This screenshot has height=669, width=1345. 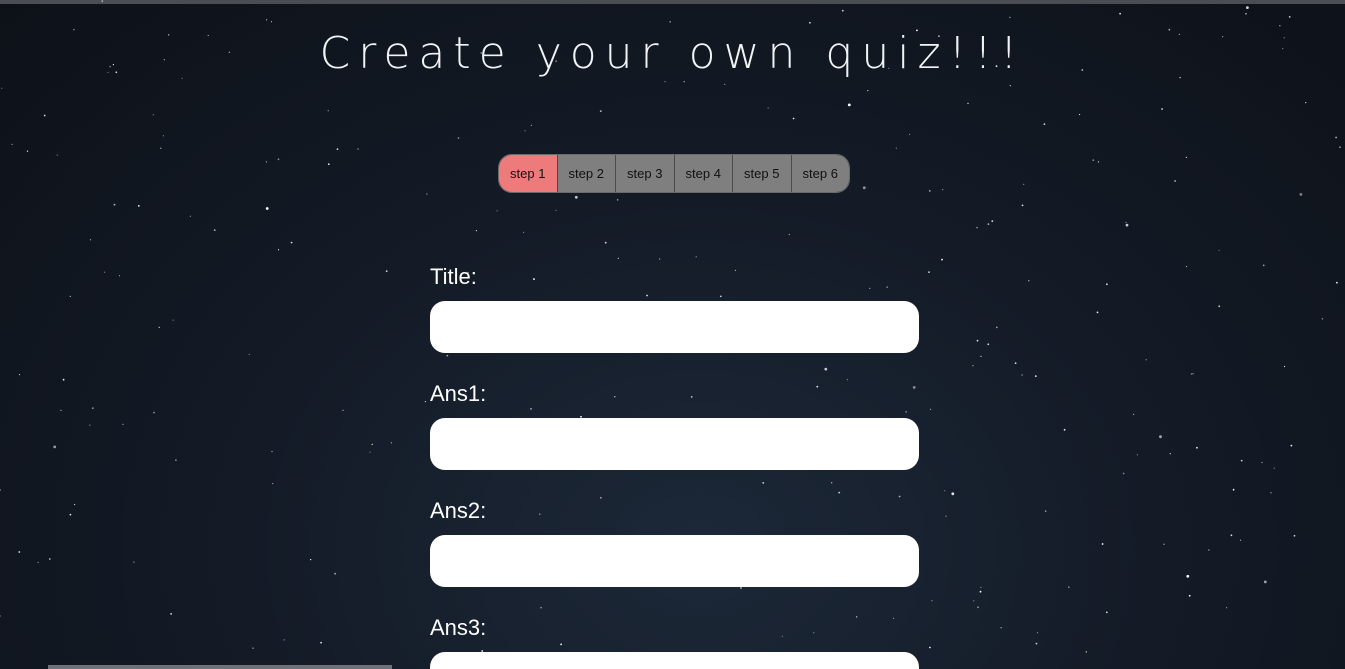 I want to click on ans2-label: Ans2:, so click(x=458, y=510).